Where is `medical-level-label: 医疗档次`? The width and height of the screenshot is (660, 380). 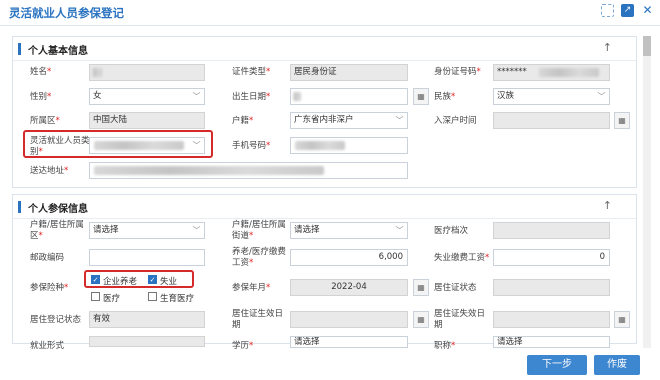 medical-level-label: 医疗档次 is located at coordinates (451, 231).